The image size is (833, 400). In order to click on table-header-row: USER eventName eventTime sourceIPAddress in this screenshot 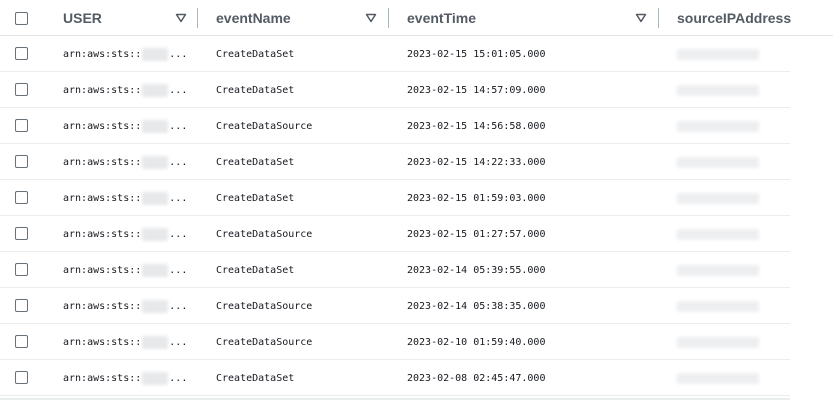, I will do `click(416, 18)`.